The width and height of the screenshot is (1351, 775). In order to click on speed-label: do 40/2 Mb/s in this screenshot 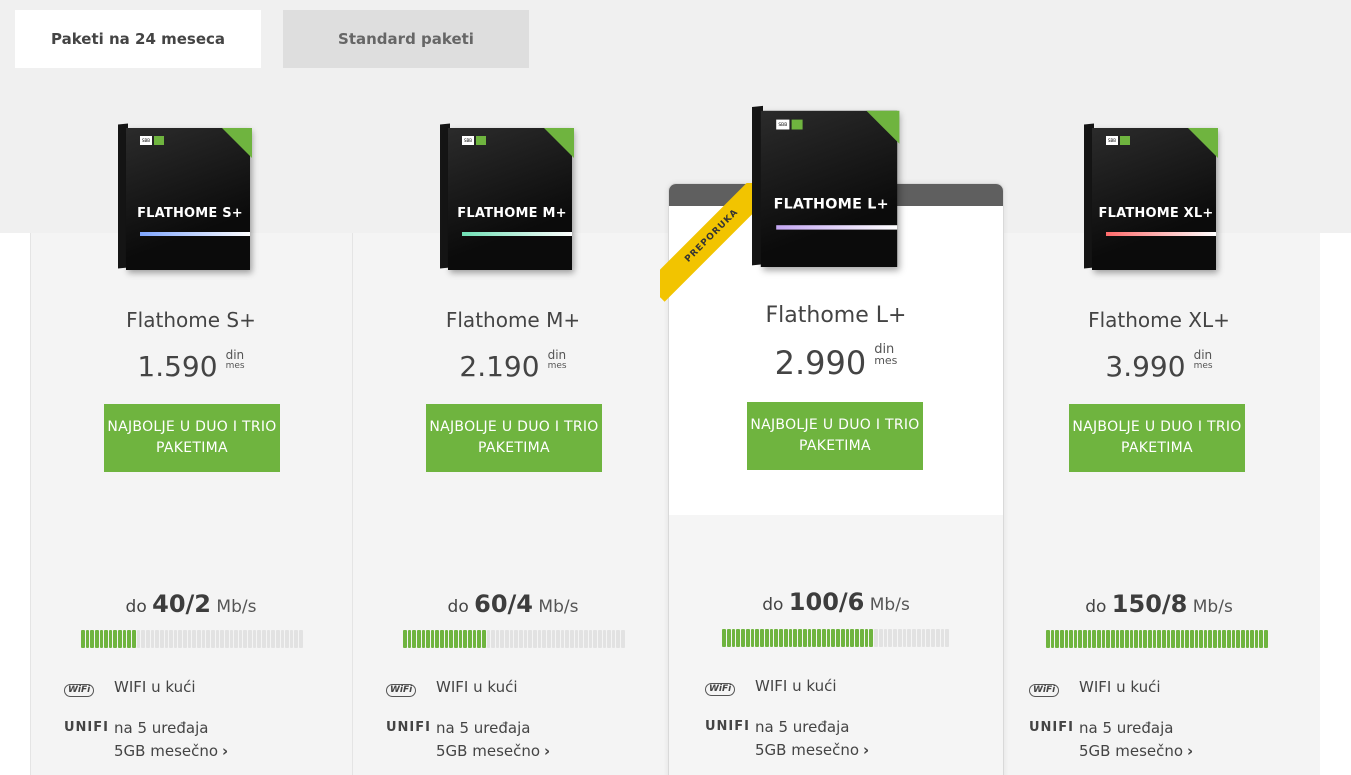, I will do `click(191, 604)`.